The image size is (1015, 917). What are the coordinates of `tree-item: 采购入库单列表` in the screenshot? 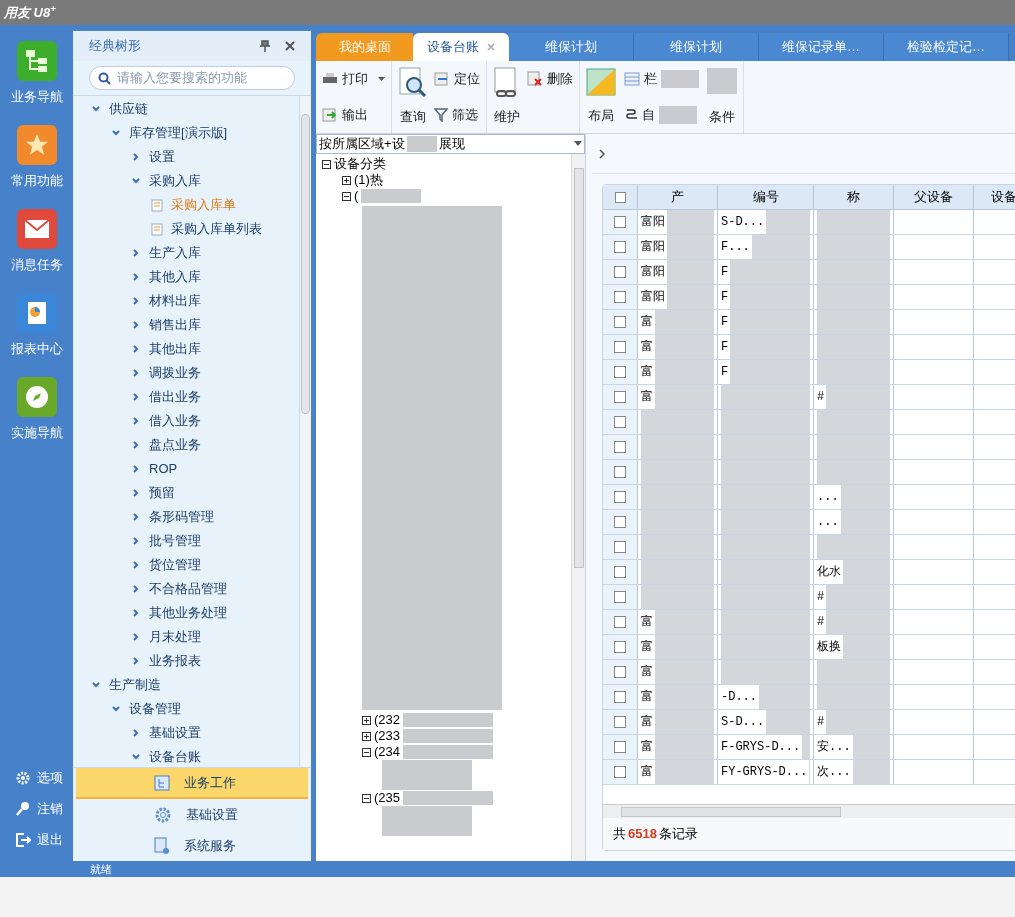 It's located at (216, 229).